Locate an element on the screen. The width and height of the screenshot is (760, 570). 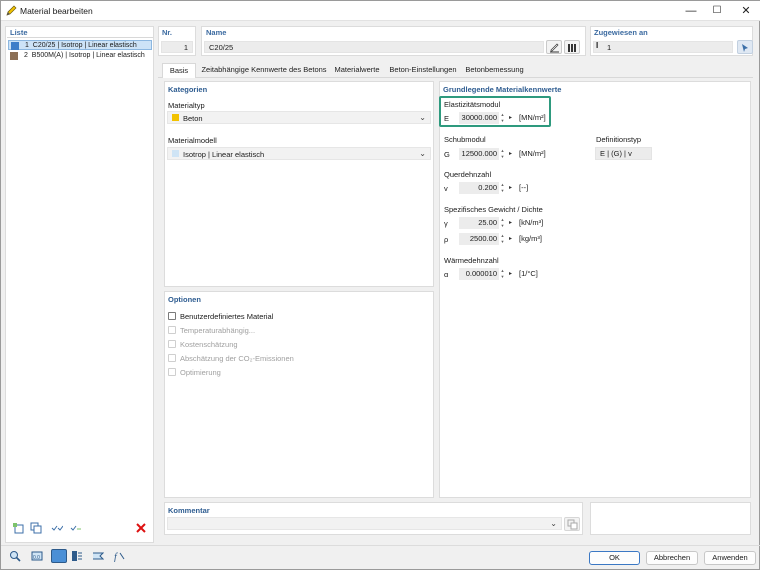
optimization-label: Optimierung is located at coordinates (200, 372).